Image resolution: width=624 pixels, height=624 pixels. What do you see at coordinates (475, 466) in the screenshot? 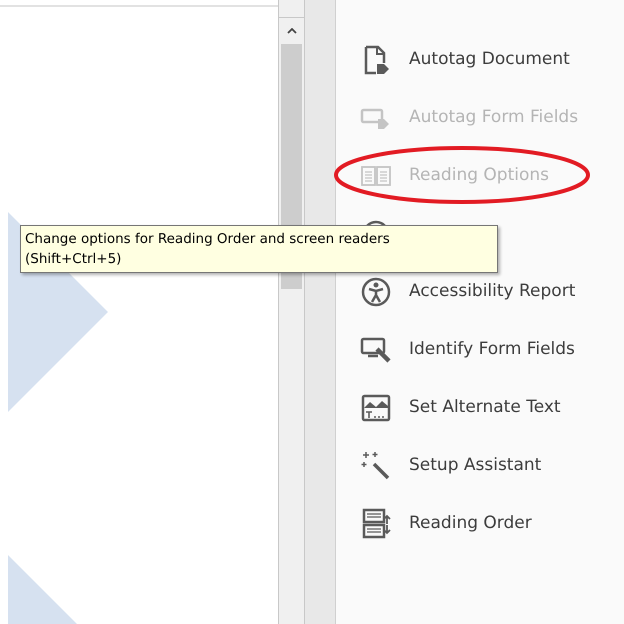
I see `tool-label: Setup Assistant` at bounding box center [475, 466].